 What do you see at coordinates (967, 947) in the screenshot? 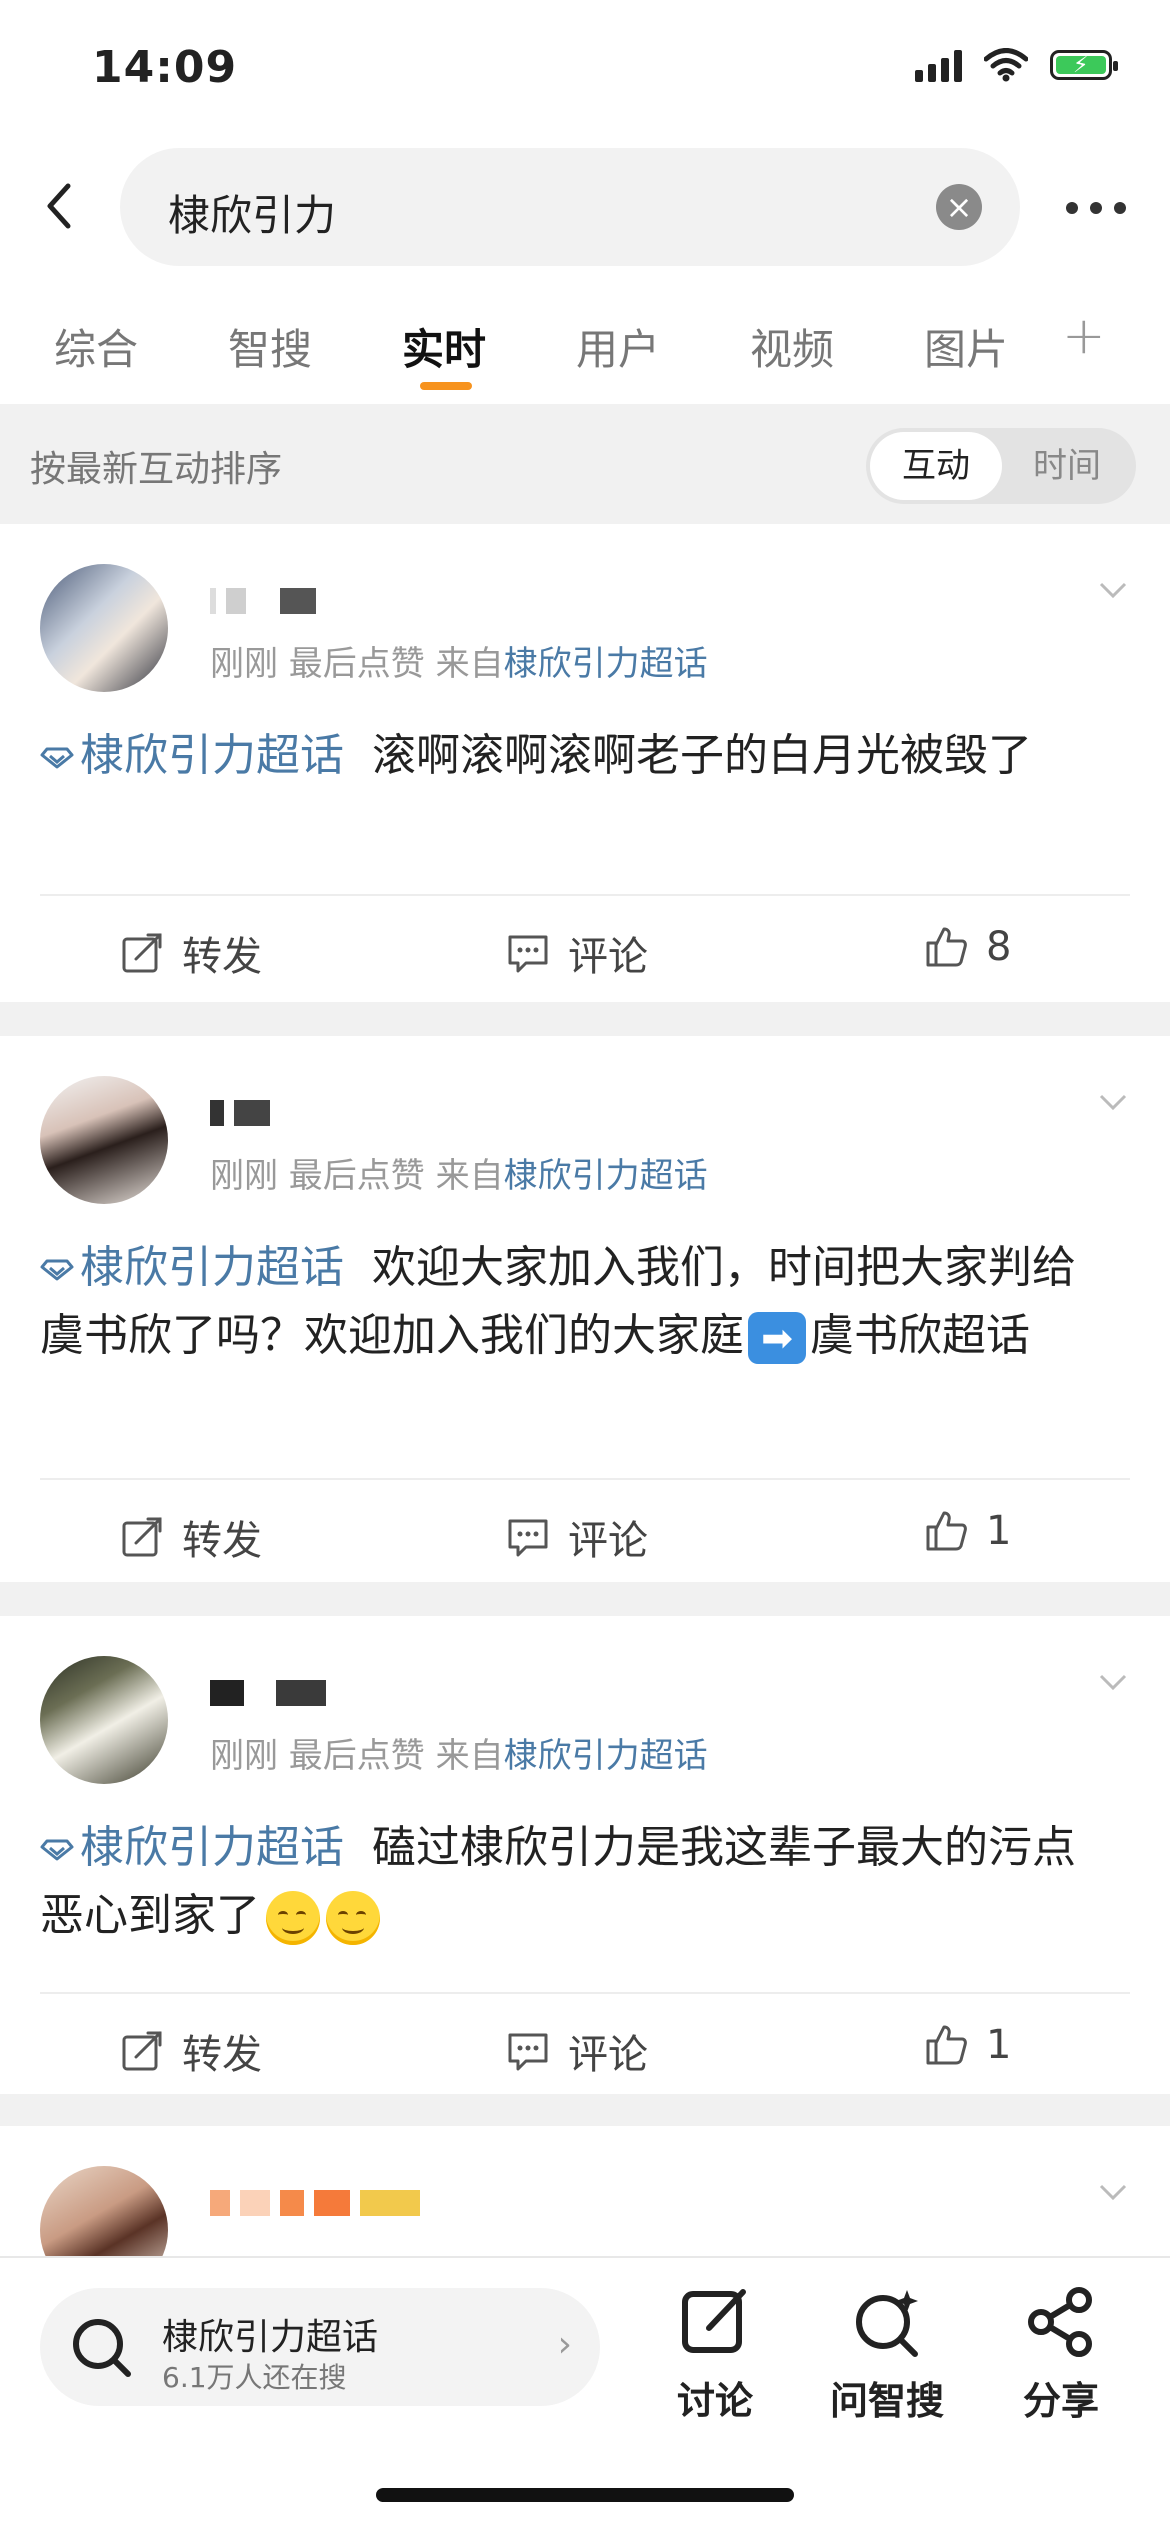
I see `like-button: 8` at bounding box center [967, 947].